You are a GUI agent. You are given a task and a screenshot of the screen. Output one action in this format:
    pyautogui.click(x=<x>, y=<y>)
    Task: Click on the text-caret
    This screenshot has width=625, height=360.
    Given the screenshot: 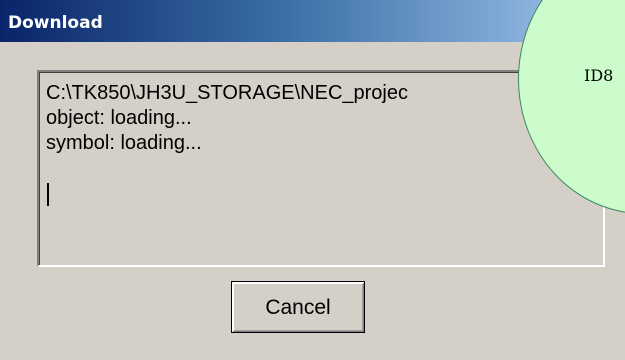 What is the action you would take?
    pyautogui.click(x=48, y=194)
    